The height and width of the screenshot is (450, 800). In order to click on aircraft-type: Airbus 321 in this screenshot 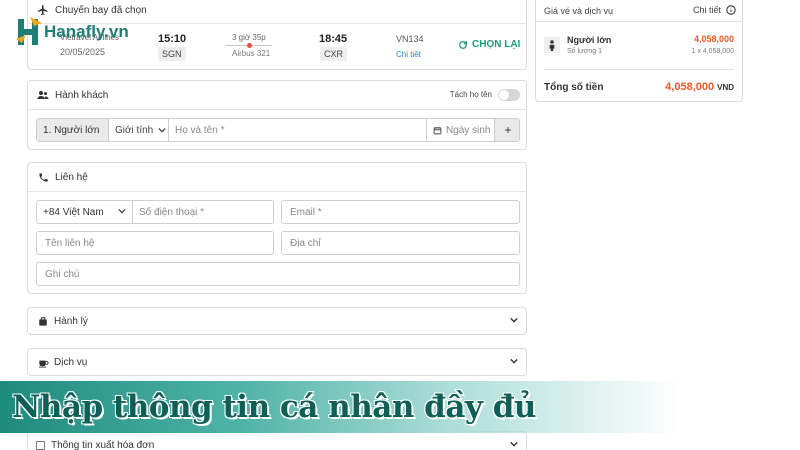, I will do `click(251, 53)`.